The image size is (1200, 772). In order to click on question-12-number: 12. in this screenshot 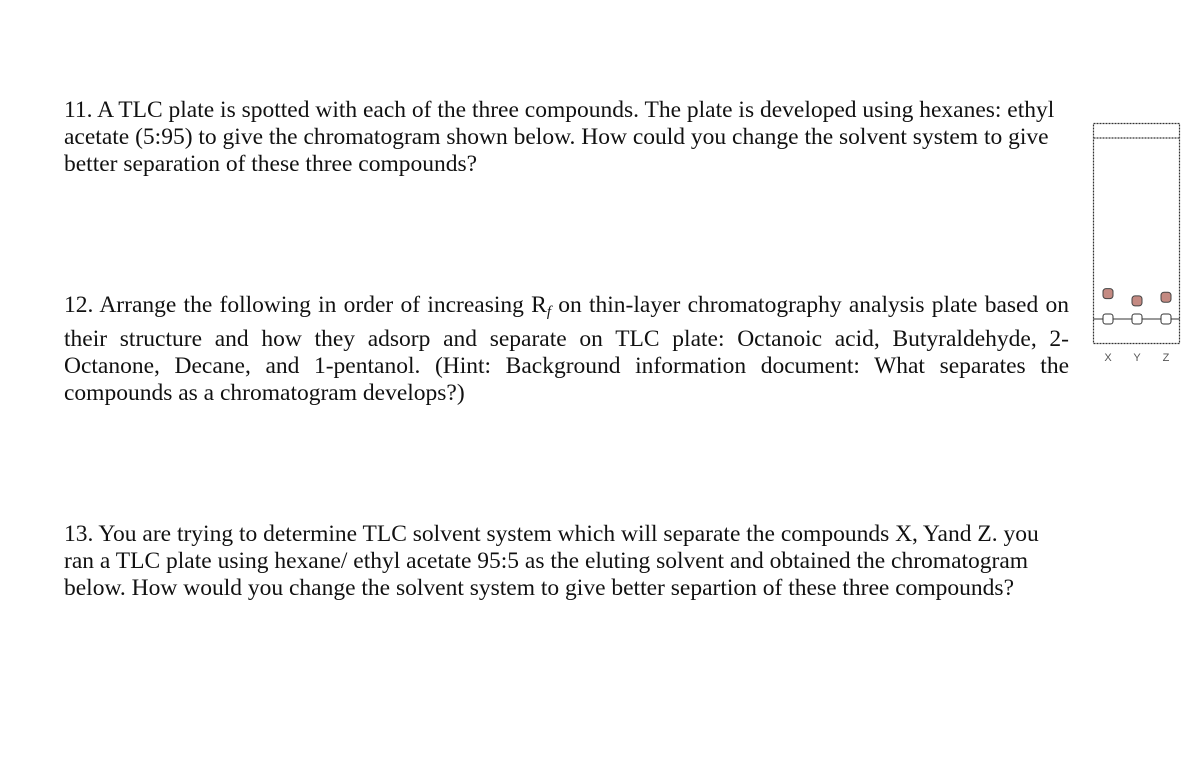, I will do `click(79, 305)`.